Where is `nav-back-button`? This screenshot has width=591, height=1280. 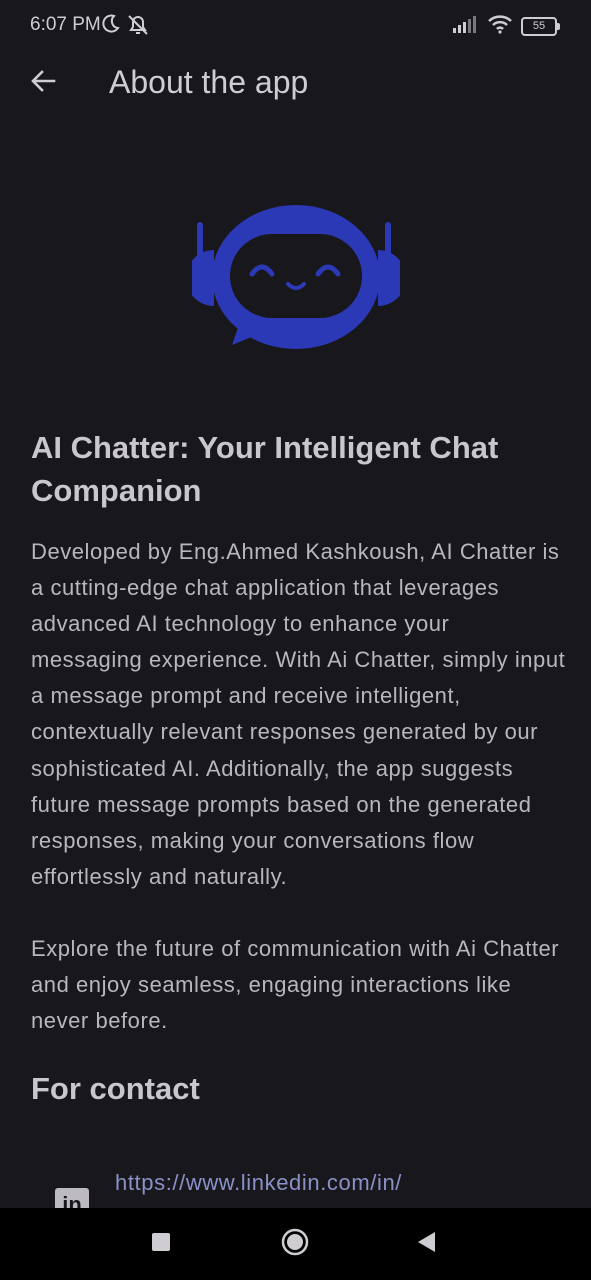
nav-back-button is located at coordinates (426, 1244).